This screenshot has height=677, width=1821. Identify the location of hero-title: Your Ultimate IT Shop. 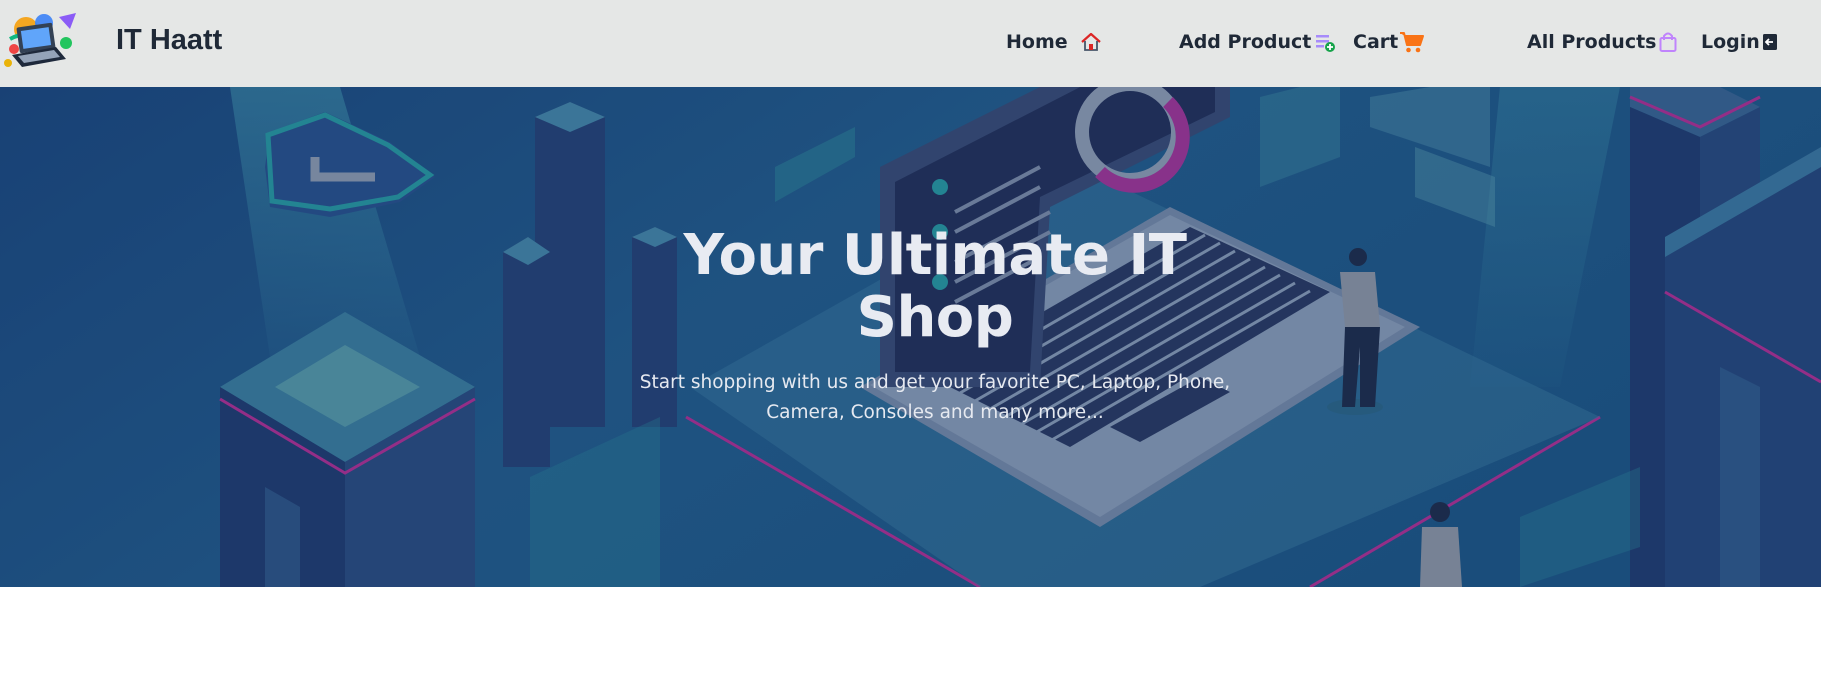
(935, 287).